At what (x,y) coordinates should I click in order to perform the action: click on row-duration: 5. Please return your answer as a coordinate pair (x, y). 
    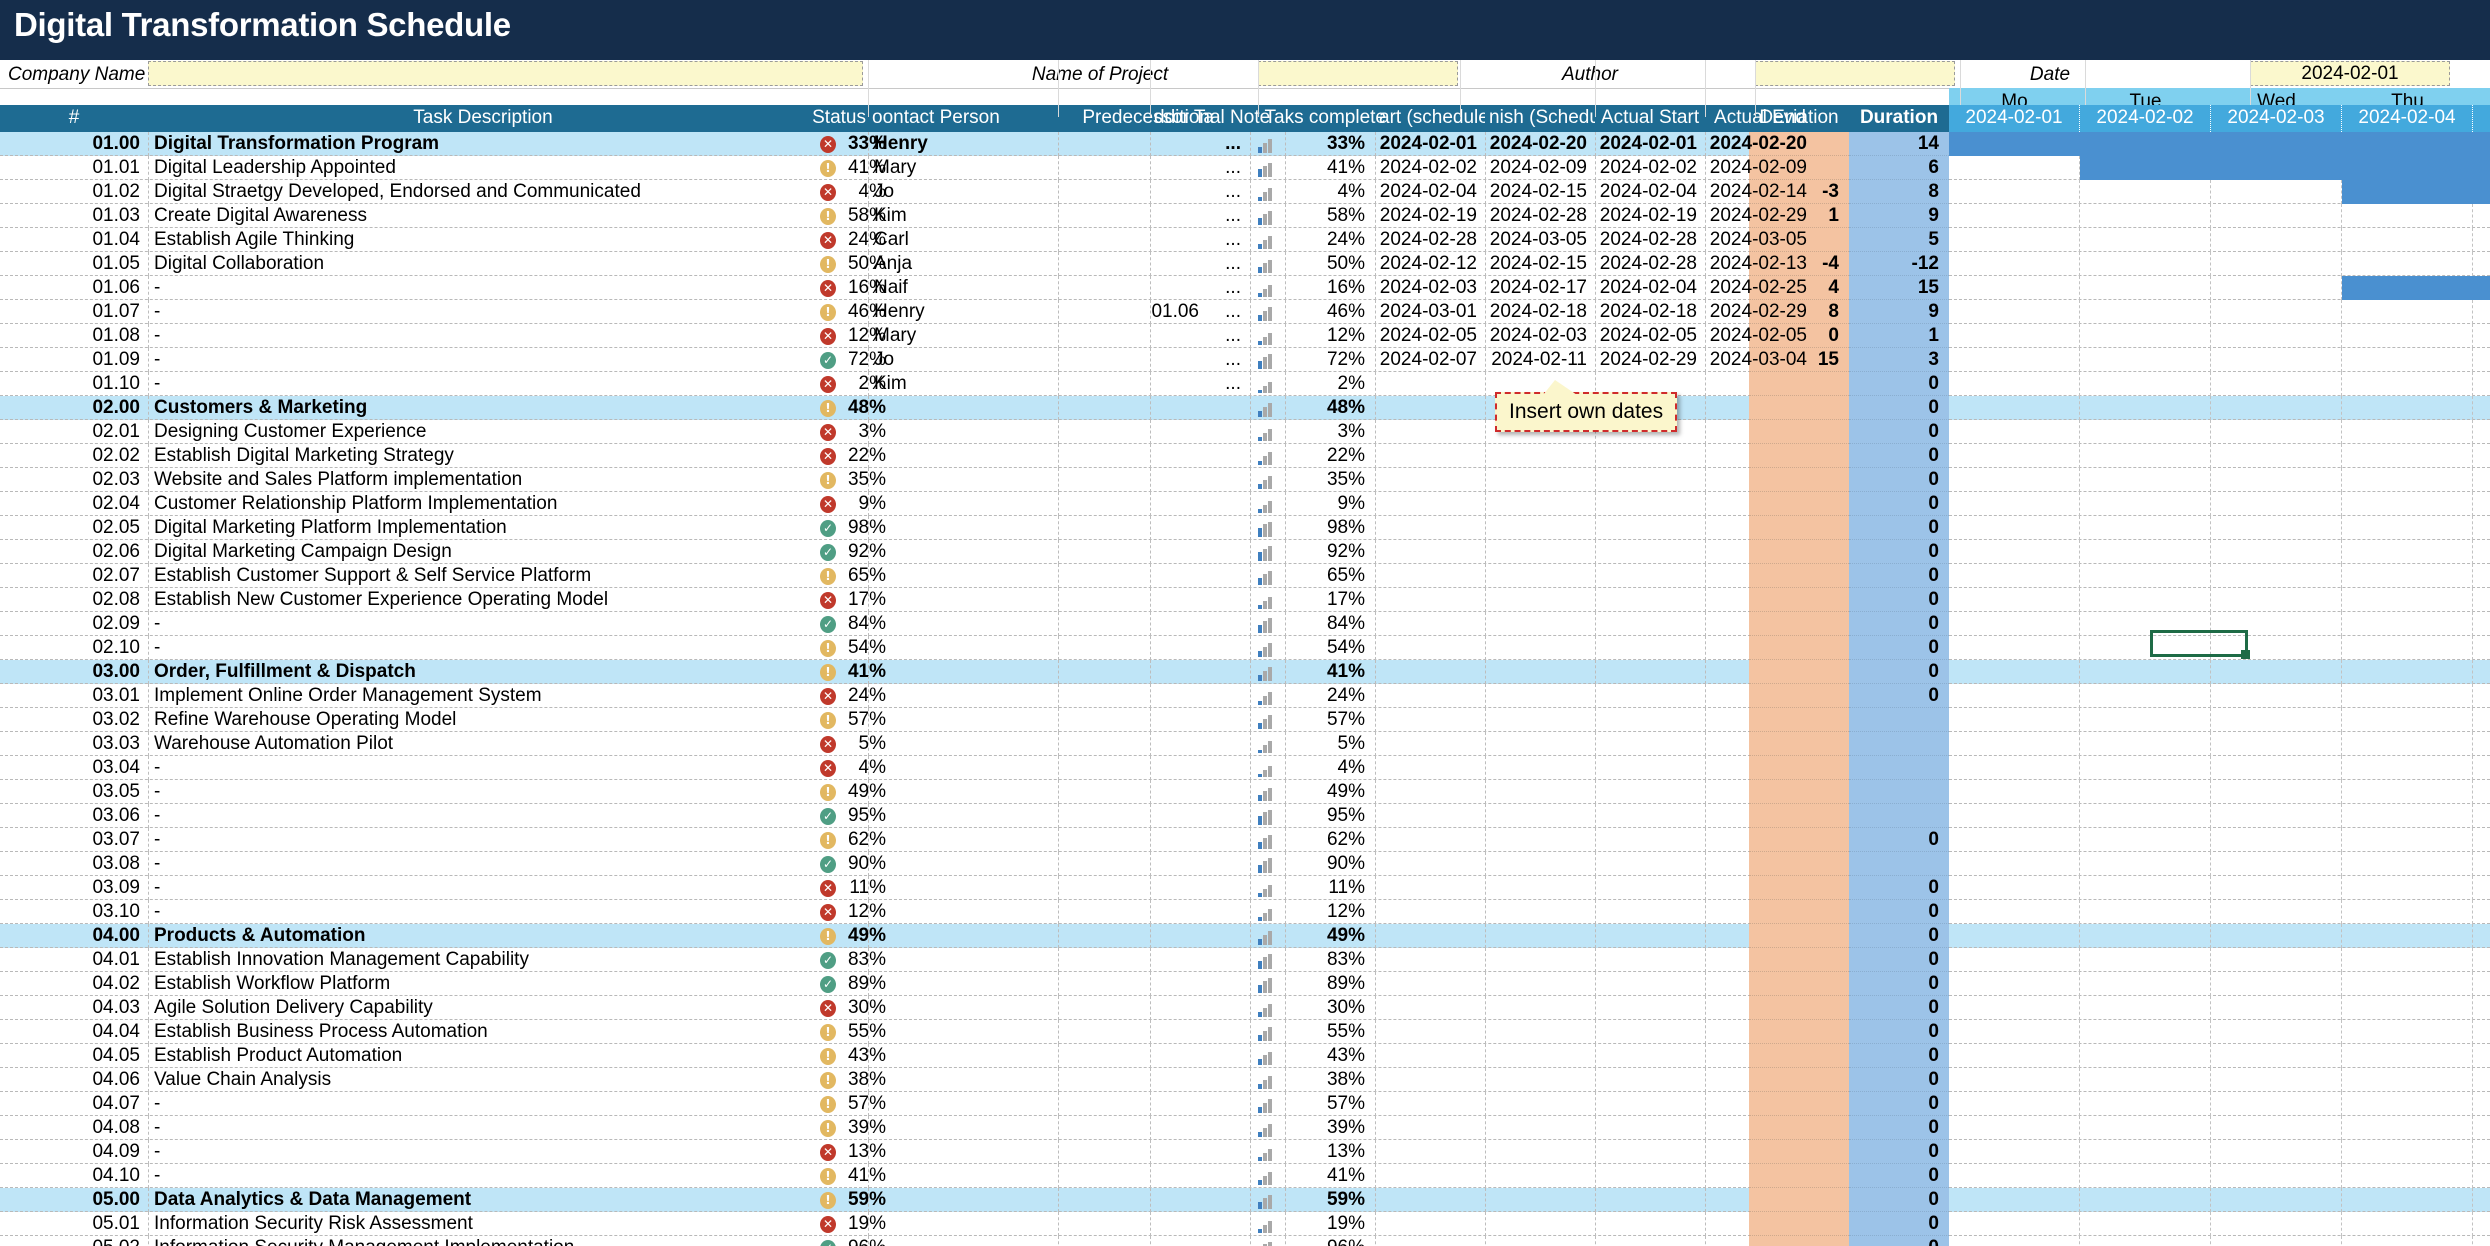
    Looking at the image, I should click on (1896, 240).